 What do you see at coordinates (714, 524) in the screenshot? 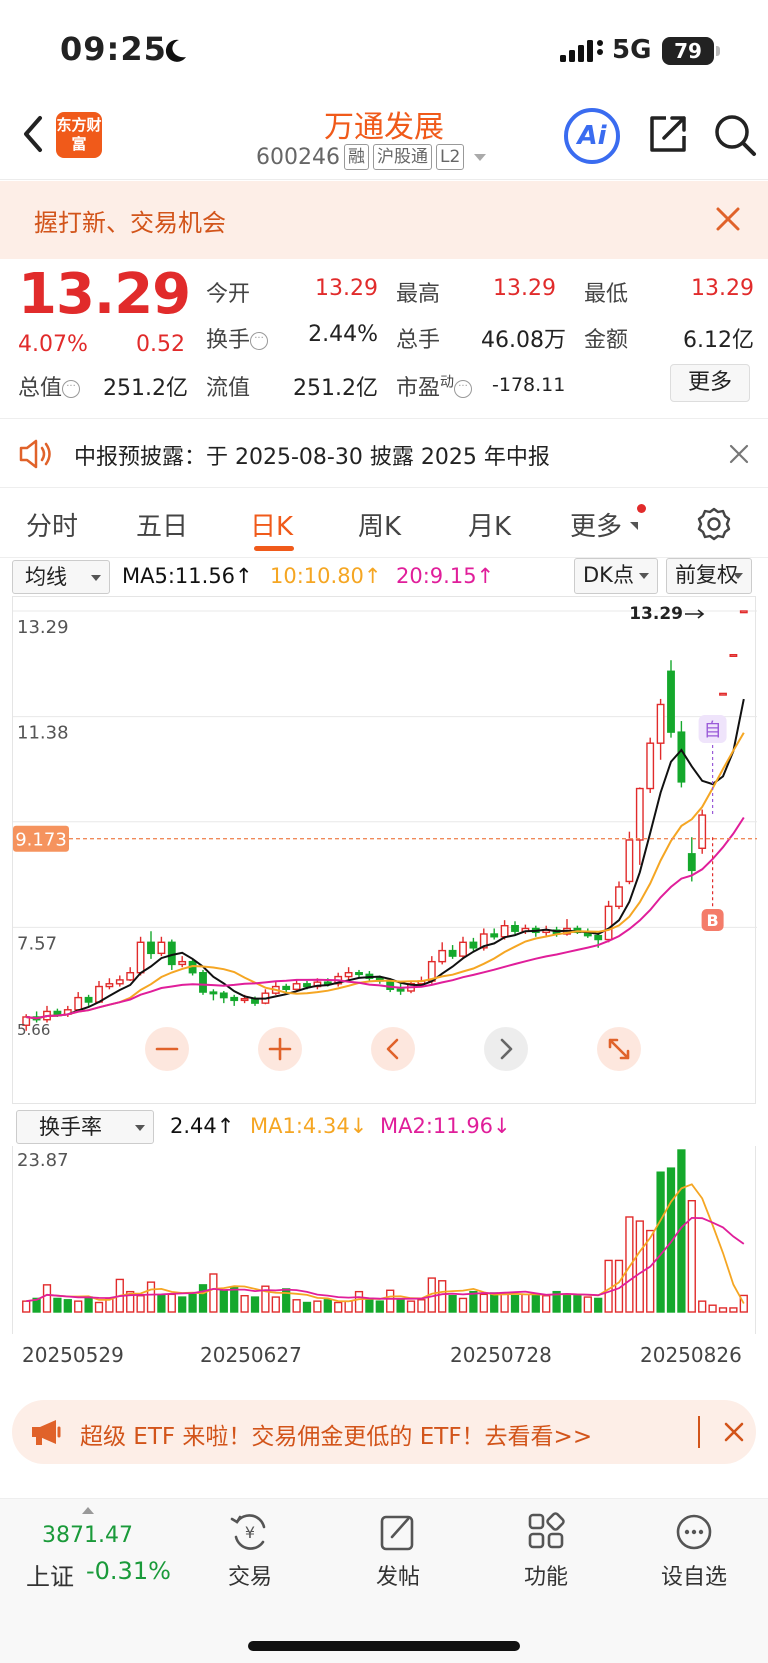
I see `gear-icon` at bounding box center [714, 524].